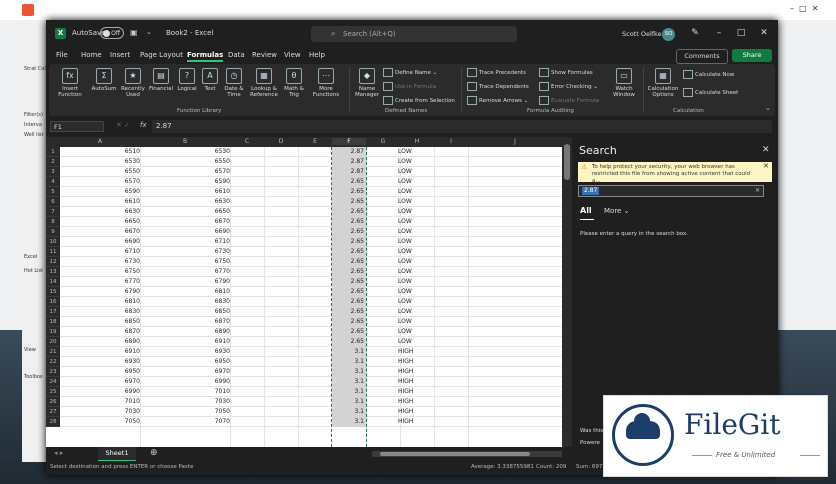 The height and width of the screenshot is (484, 836). Describe the element at coordinates (53, 332) in the screenshot. I see `row-number: 19` at that location.